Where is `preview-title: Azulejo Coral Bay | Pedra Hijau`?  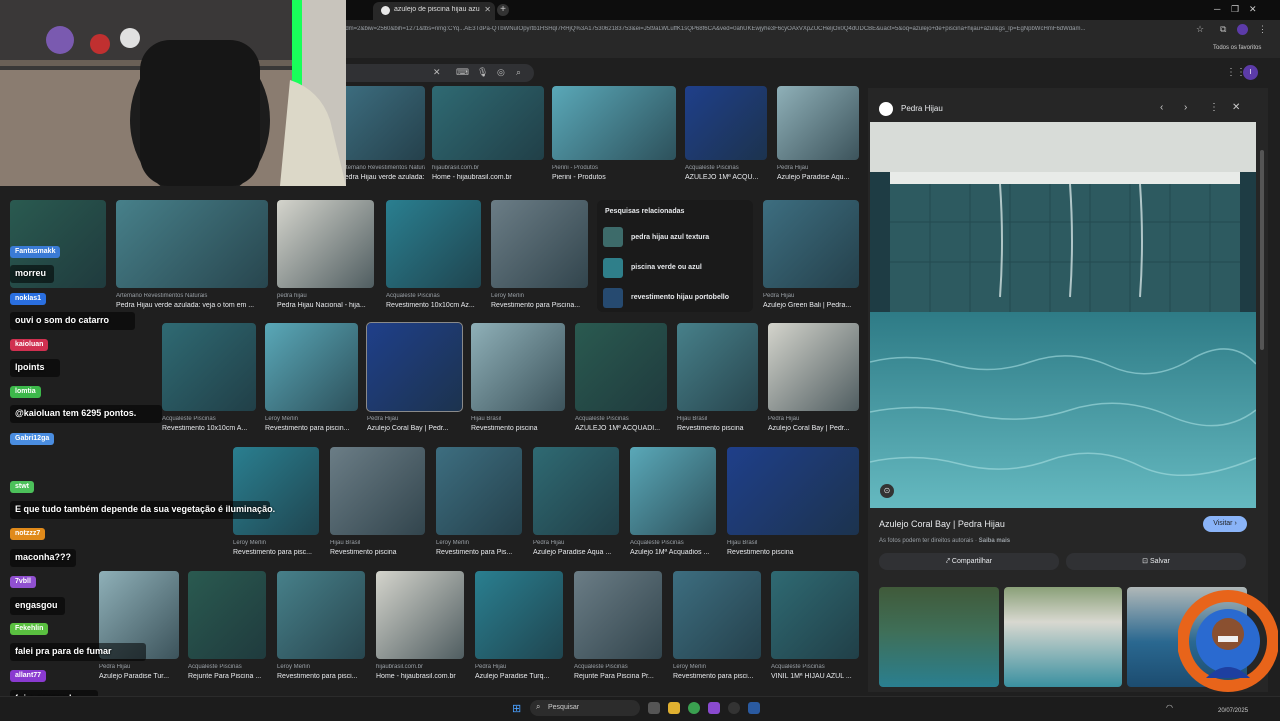 preview-title: Azulejo Coral Bay | Pedra Hijau is located at coordinates (942, 524).